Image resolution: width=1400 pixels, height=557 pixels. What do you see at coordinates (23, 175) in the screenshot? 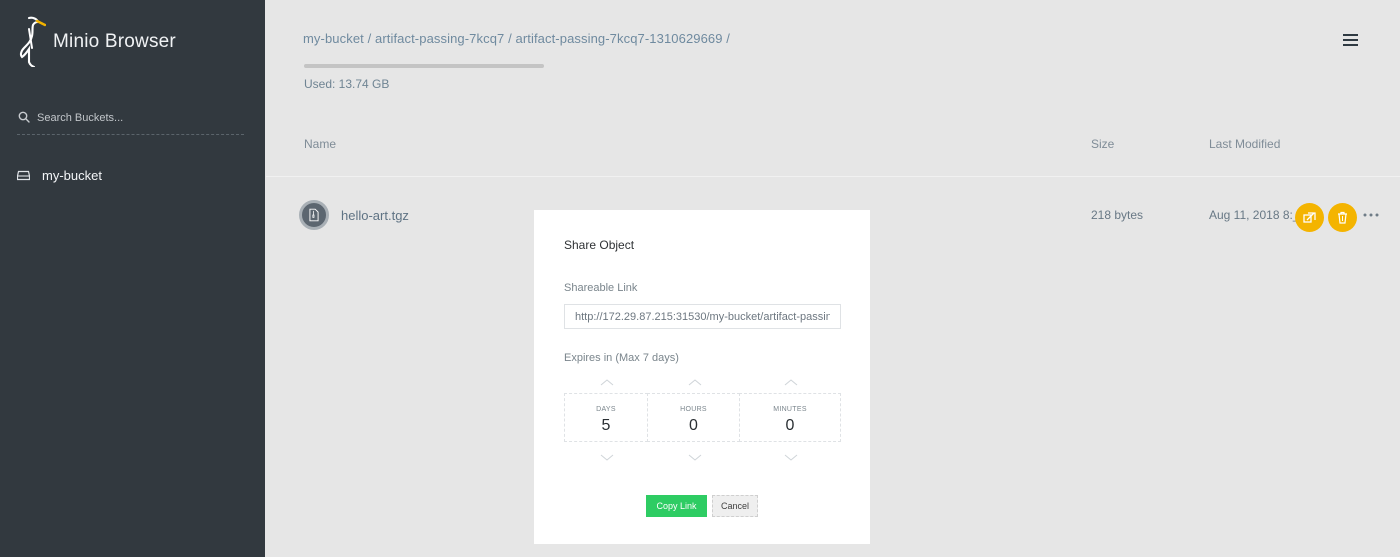
I see `bucket-icon` at bounding box center [23, 175].